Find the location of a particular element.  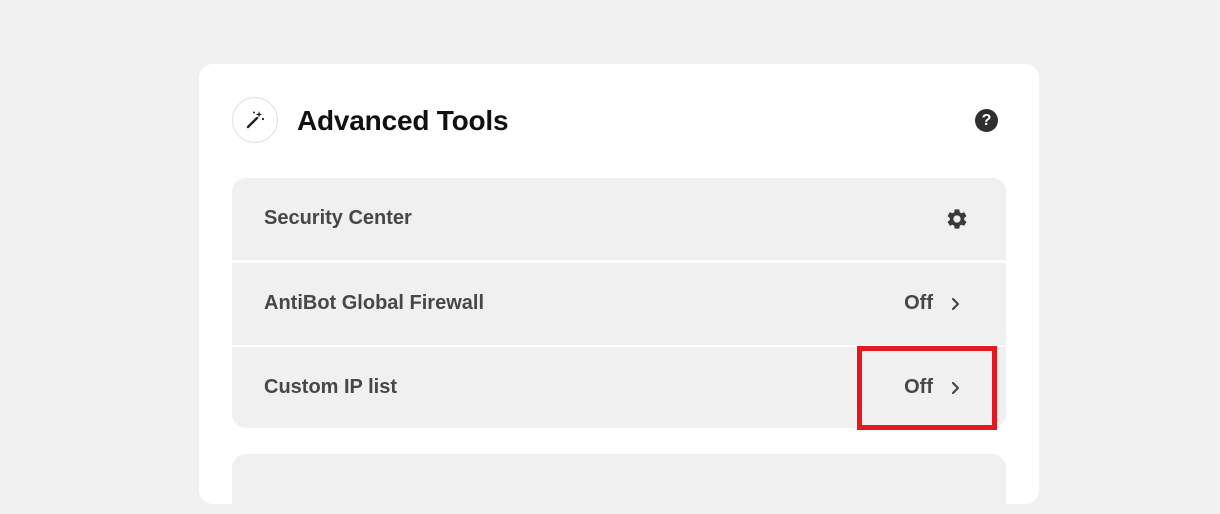

antibot-global-firewall-row: AntiBot Global Firewall Off is located at coordinates (619, 304).